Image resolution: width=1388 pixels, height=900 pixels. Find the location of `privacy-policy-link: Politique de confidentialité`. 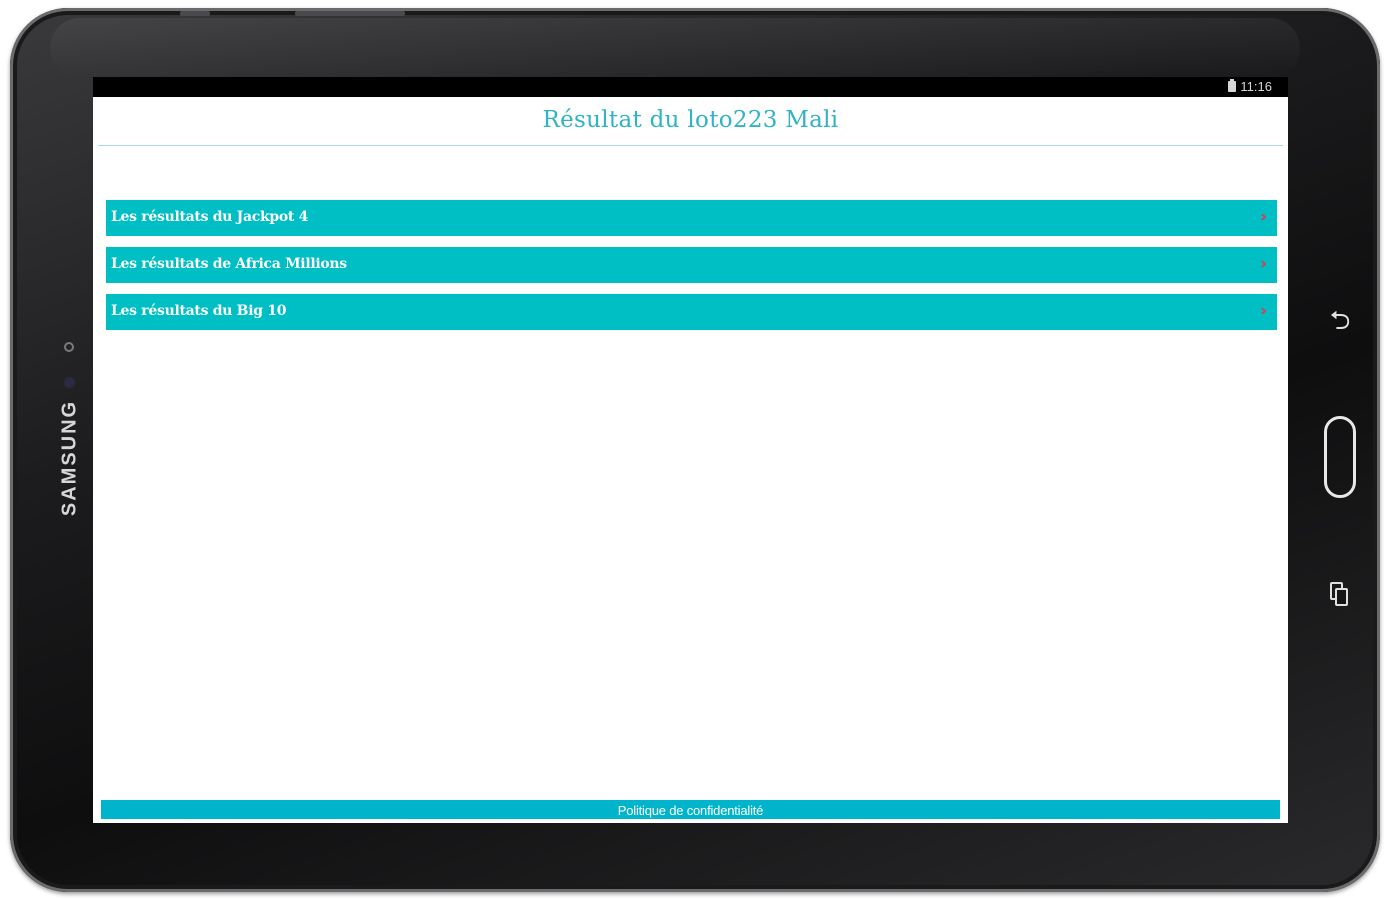

privacy-policy-link: Politique de confidentialité is located at coordinates (691, 810).